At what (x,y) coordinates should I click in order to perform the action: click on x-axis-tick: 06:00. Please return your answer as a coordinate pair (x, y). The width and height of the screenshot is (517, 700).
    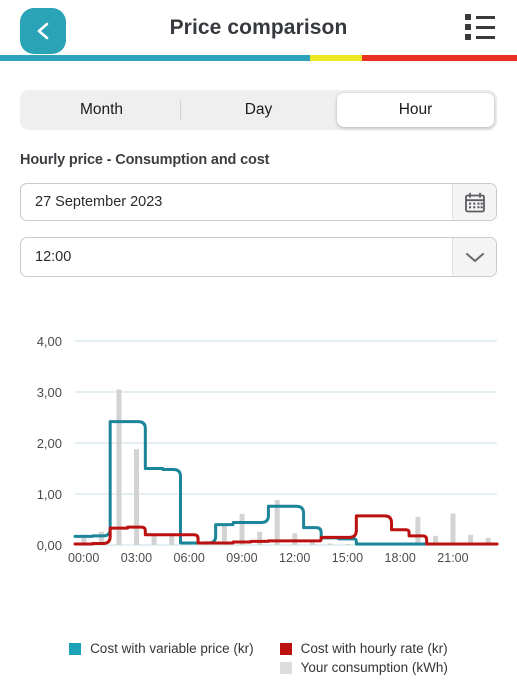
    Looking at the image, I should click on (189, 558).